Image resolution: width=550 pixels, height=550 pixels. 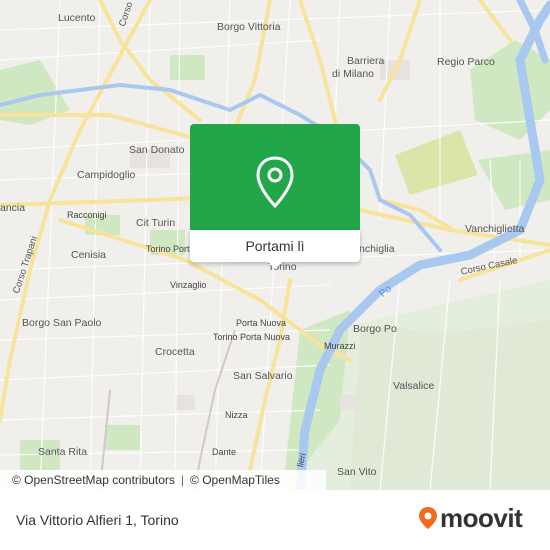 I want to click on label-francia: ancia, so click(x=13, y=208).